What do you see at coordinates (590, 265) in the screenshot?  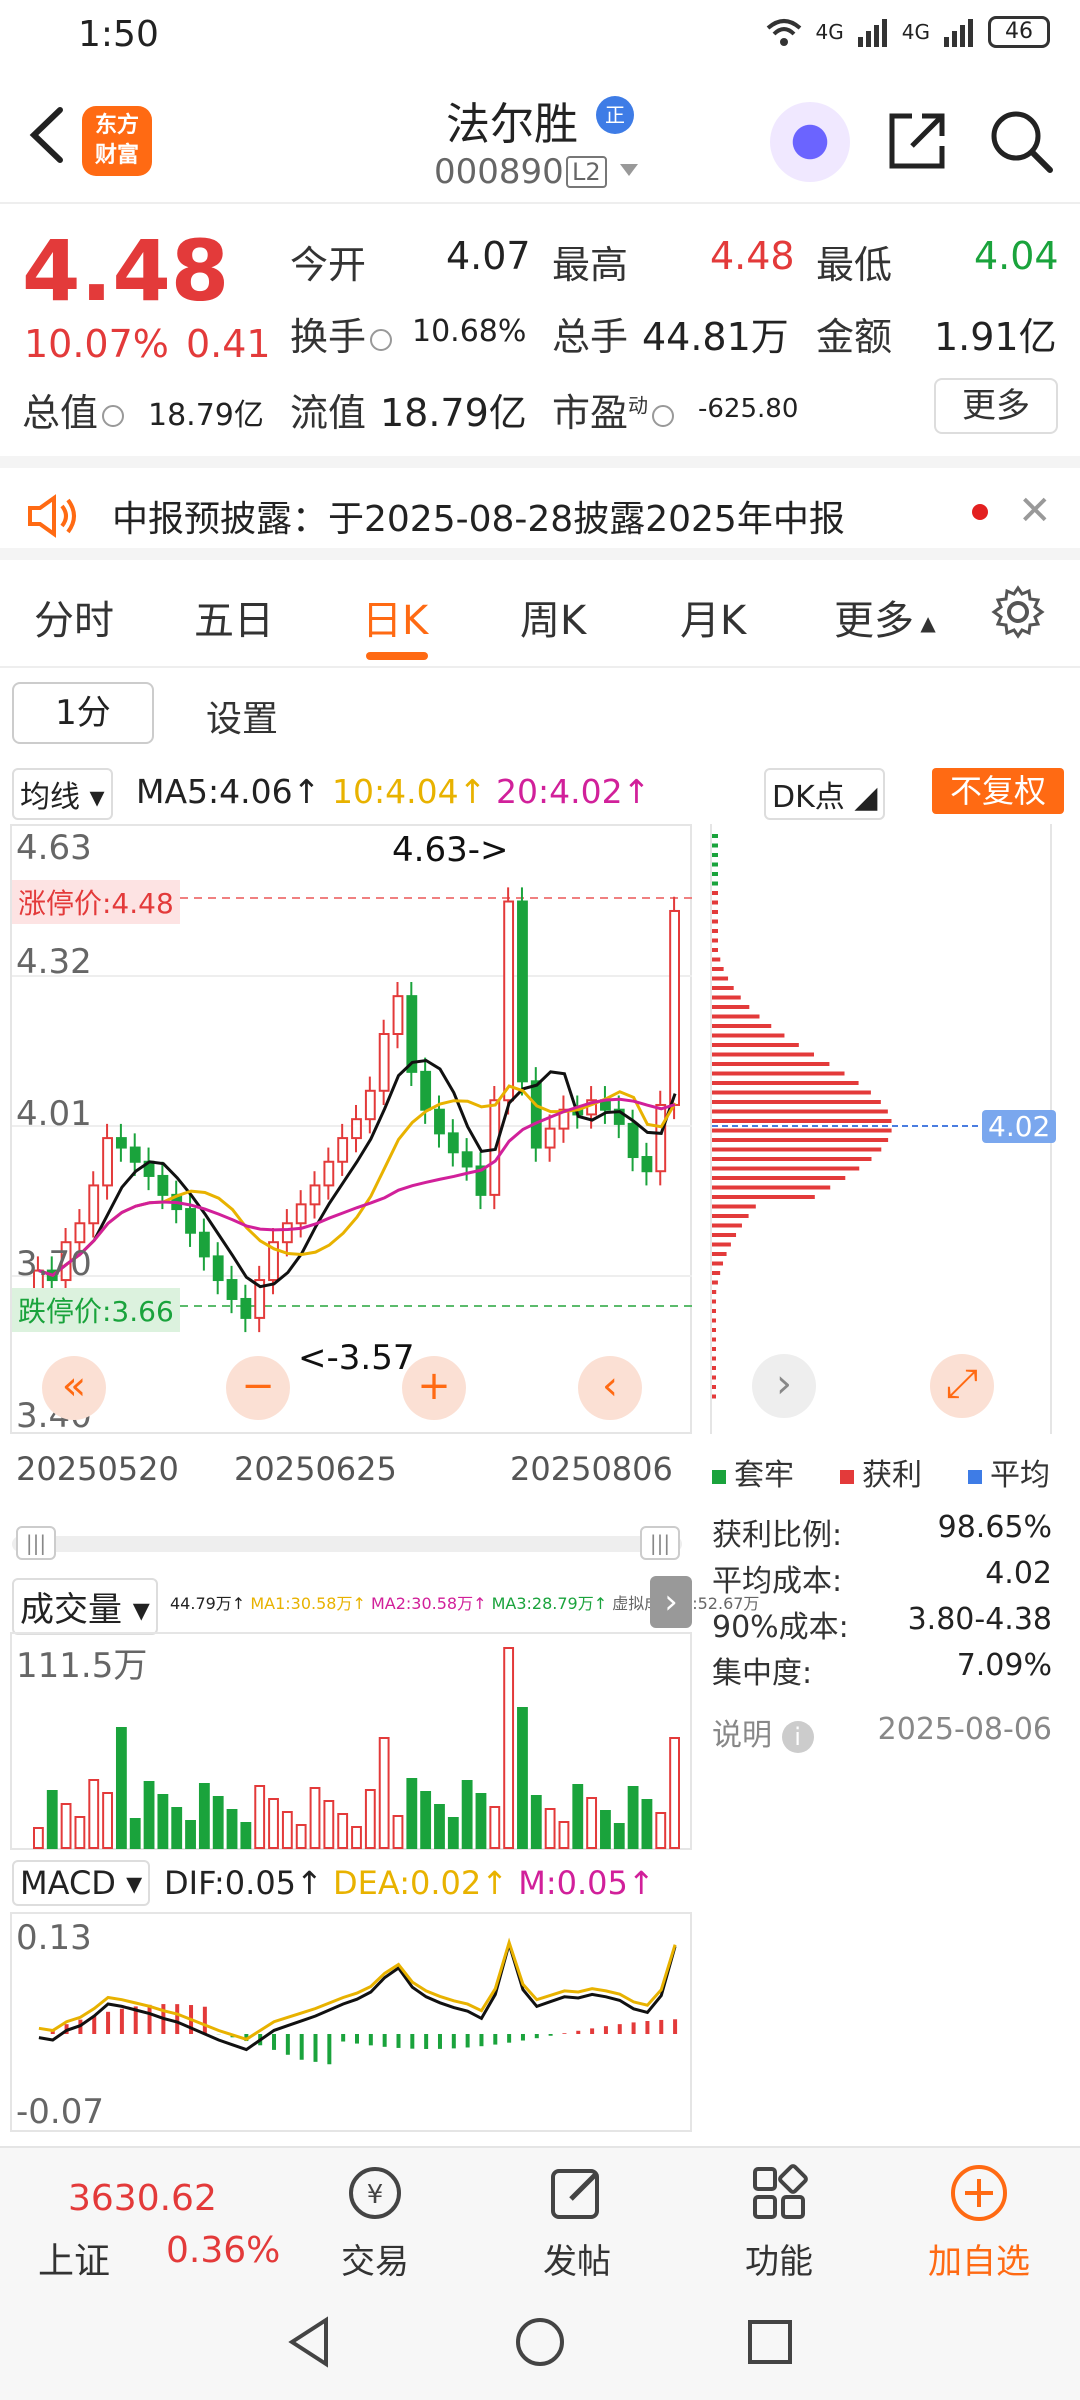 I see `high-label: 最高` at bounding box center [590, 265].